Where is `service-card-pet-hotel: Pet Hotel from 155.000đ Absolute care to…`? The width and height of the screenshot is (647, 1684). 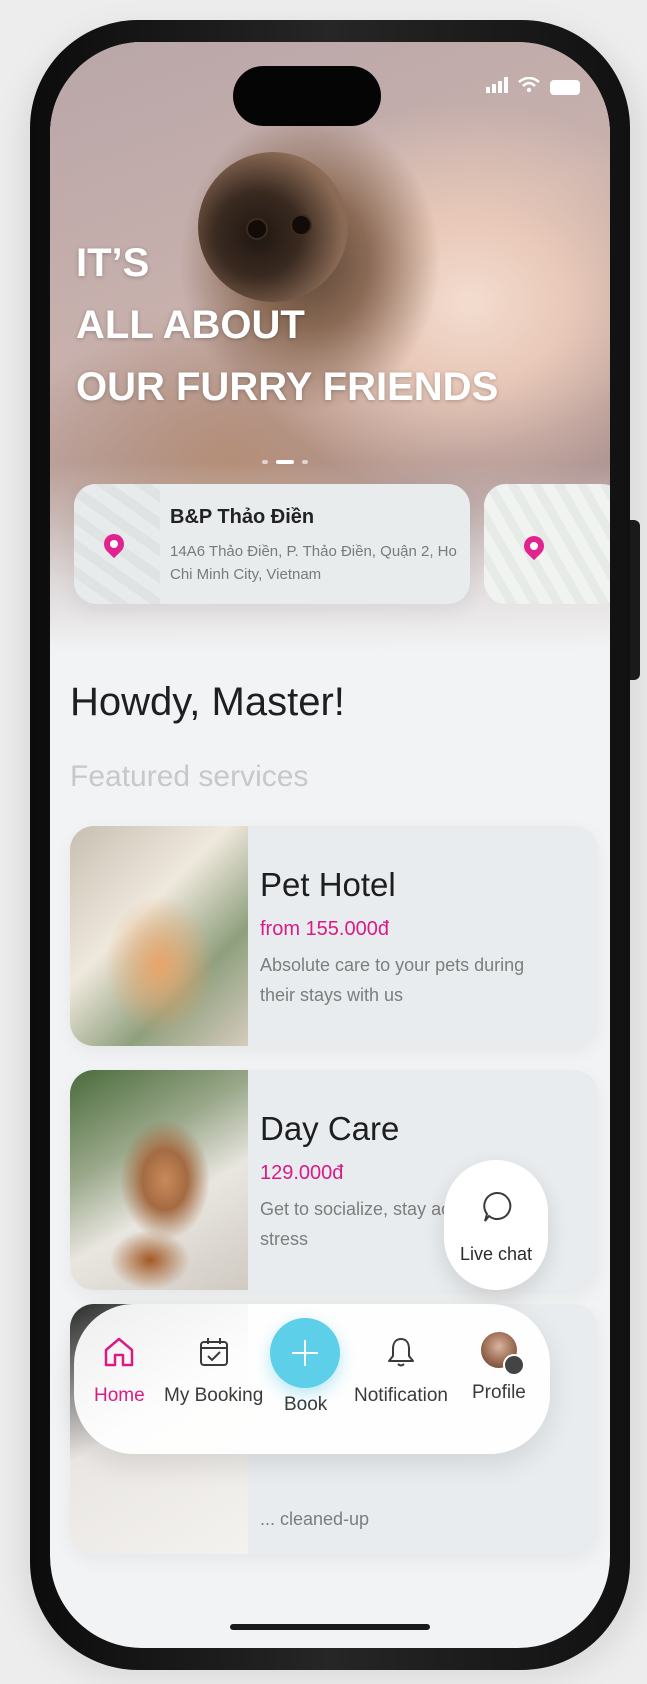 service-card-pet-hotel: Pet Hotel from 155.000đ Absolute care to… is located at coordinates (334, 936).